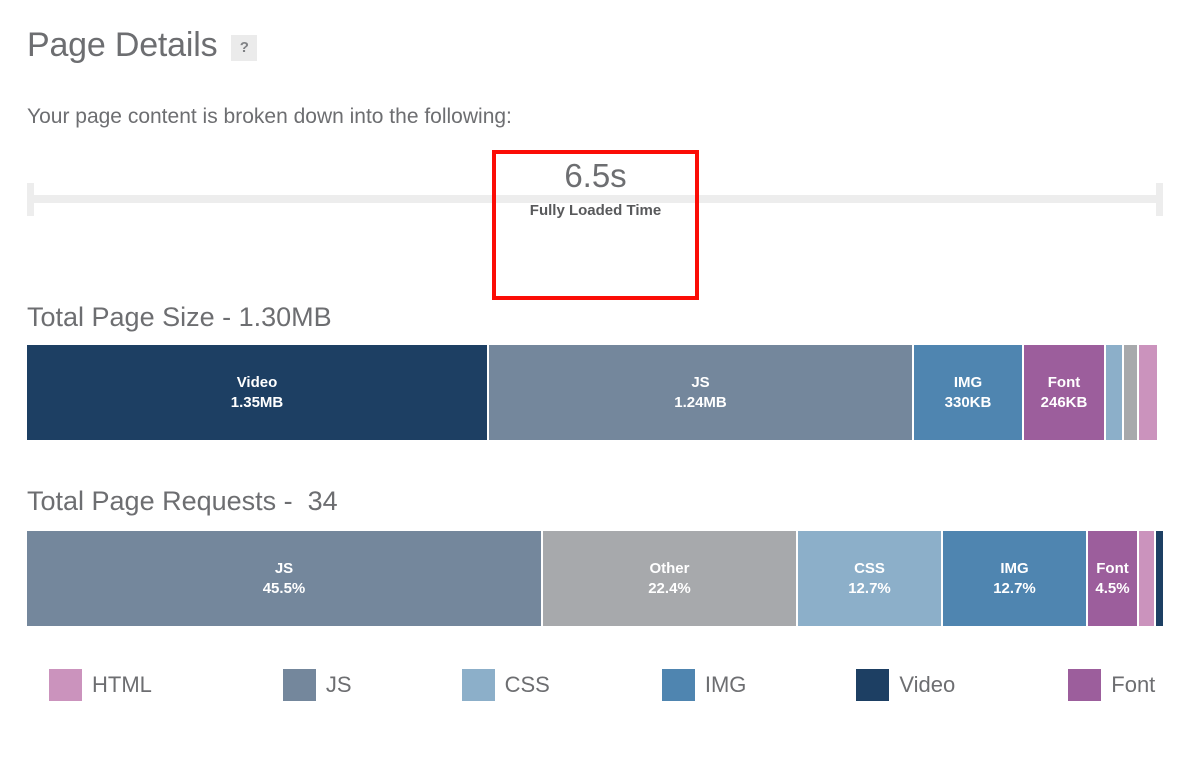 The image size is (1182, 778). What do you see at coordinates (284, 588) in the screenshot?
I see `segment-value: 45.5%` at bounding box center [284, 588].